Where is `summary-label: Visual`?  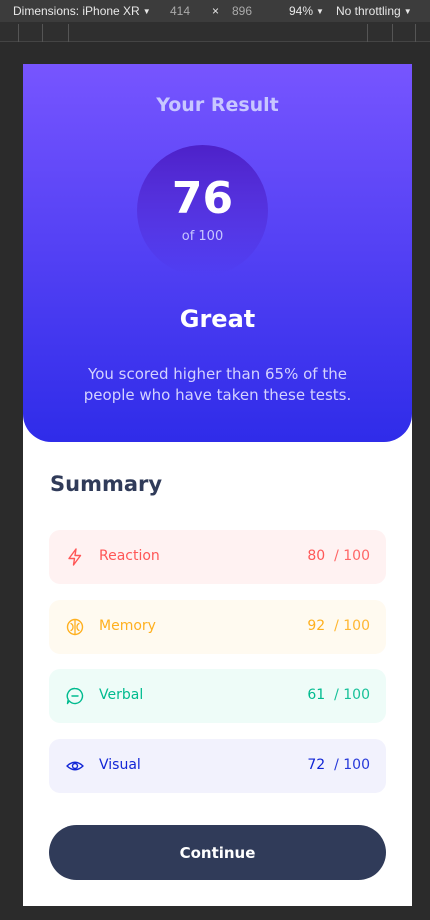 summary-label: Visual is located at coordinates (120, 765).